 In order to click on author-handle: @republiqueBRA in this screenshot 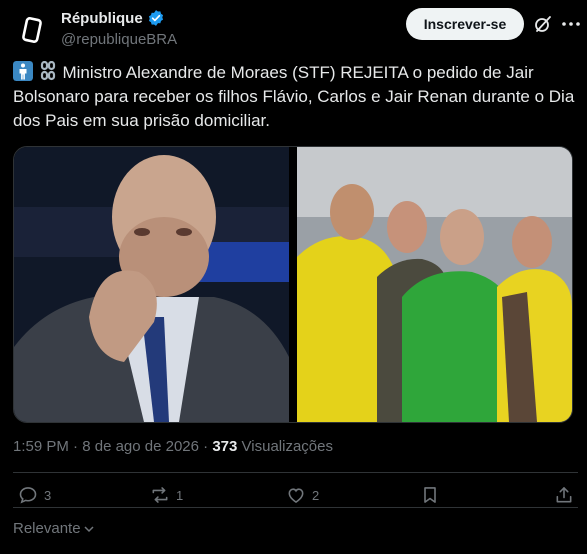, I will do `click(119, 39)`.